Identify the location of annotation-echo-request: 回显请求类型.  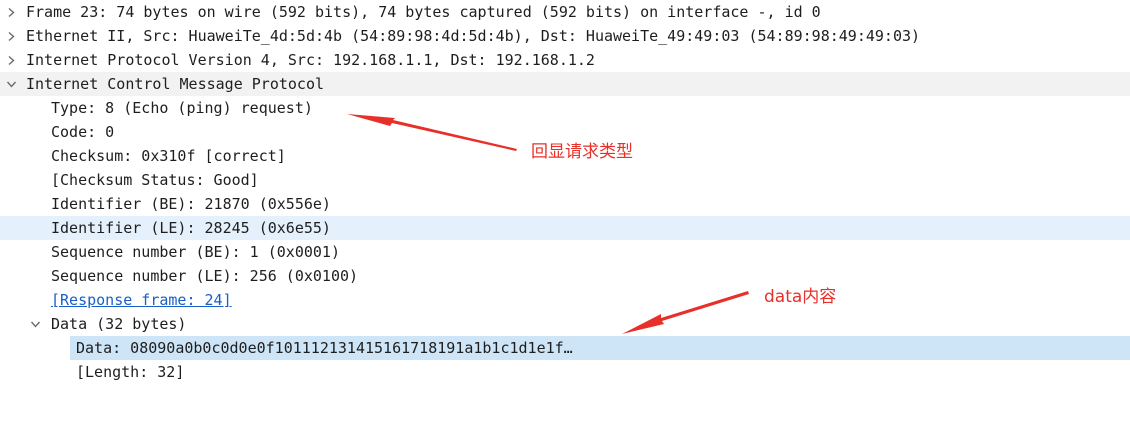
(582, 152).